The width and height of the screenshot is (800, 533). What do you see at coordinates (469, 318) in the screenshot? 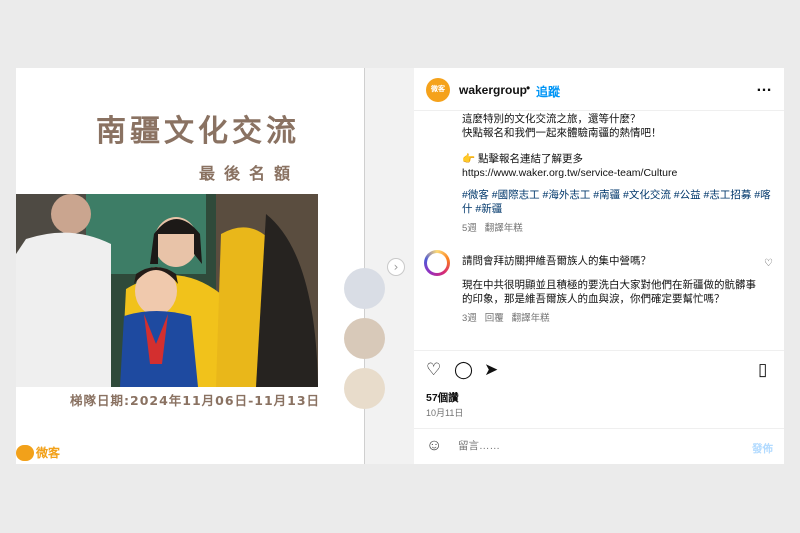
I see `comment-time: 3週` at bounding box center [469, 318].